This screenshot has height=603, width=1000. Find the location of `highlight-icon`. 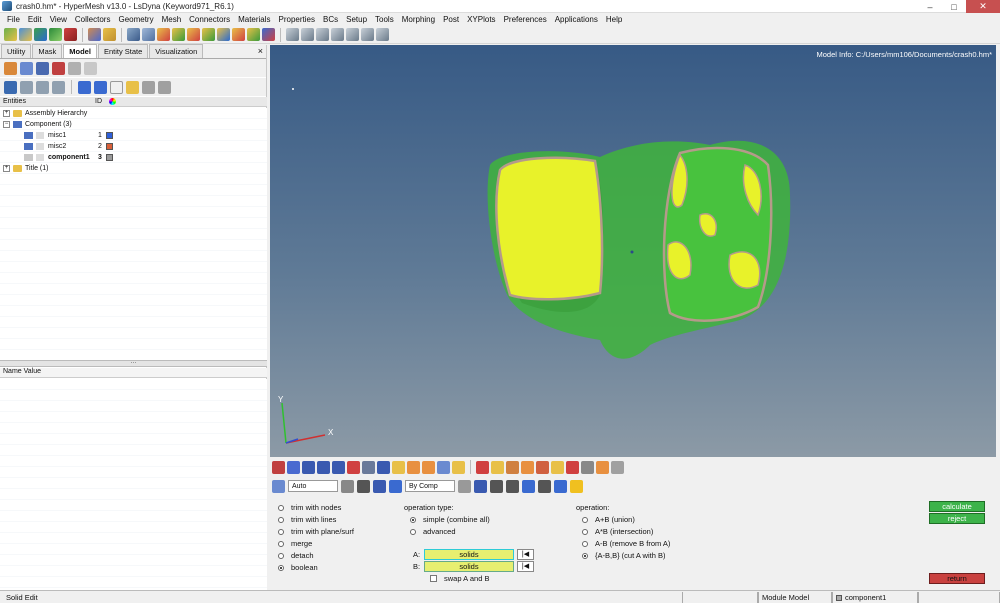

highlight-icon is located at coordinates (458, 467).